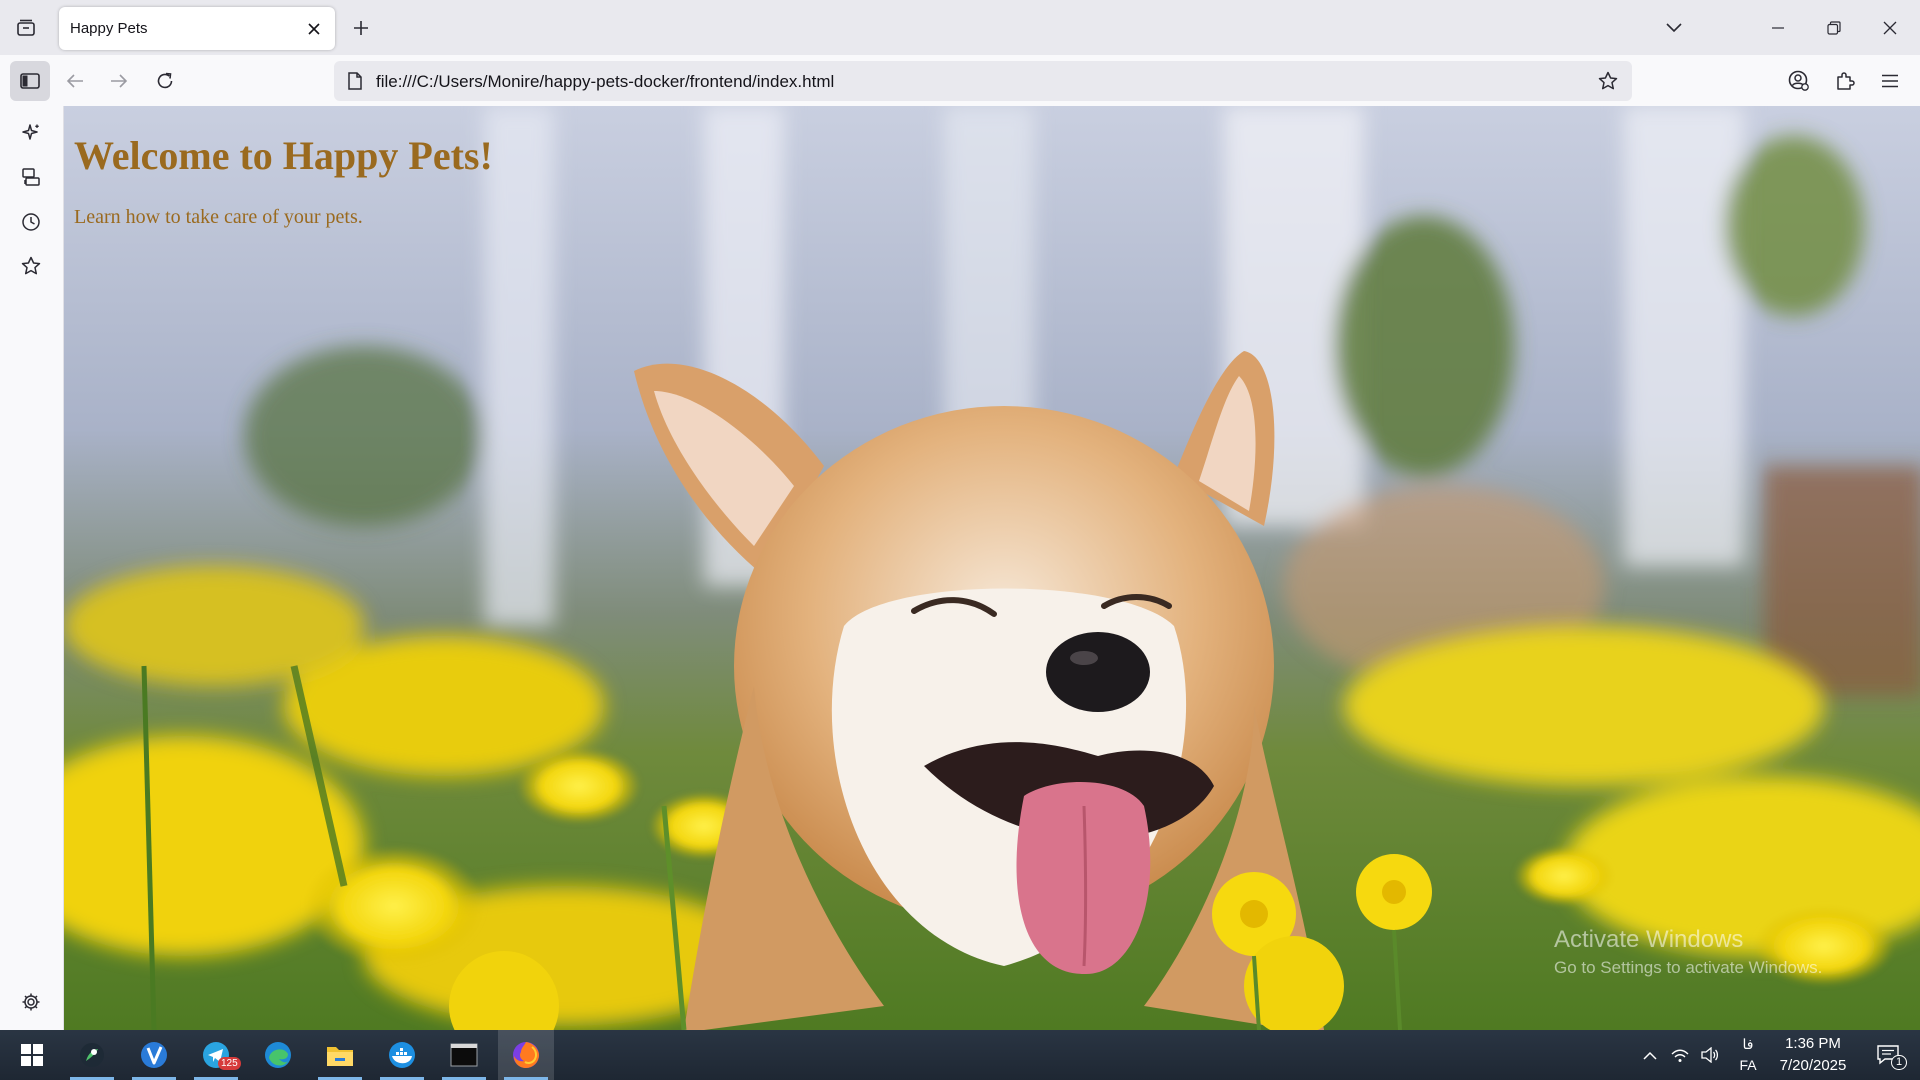 The height and width of the screenshot is (1080, 1920). I want to click on browser-sidebar, so click(32, 568).